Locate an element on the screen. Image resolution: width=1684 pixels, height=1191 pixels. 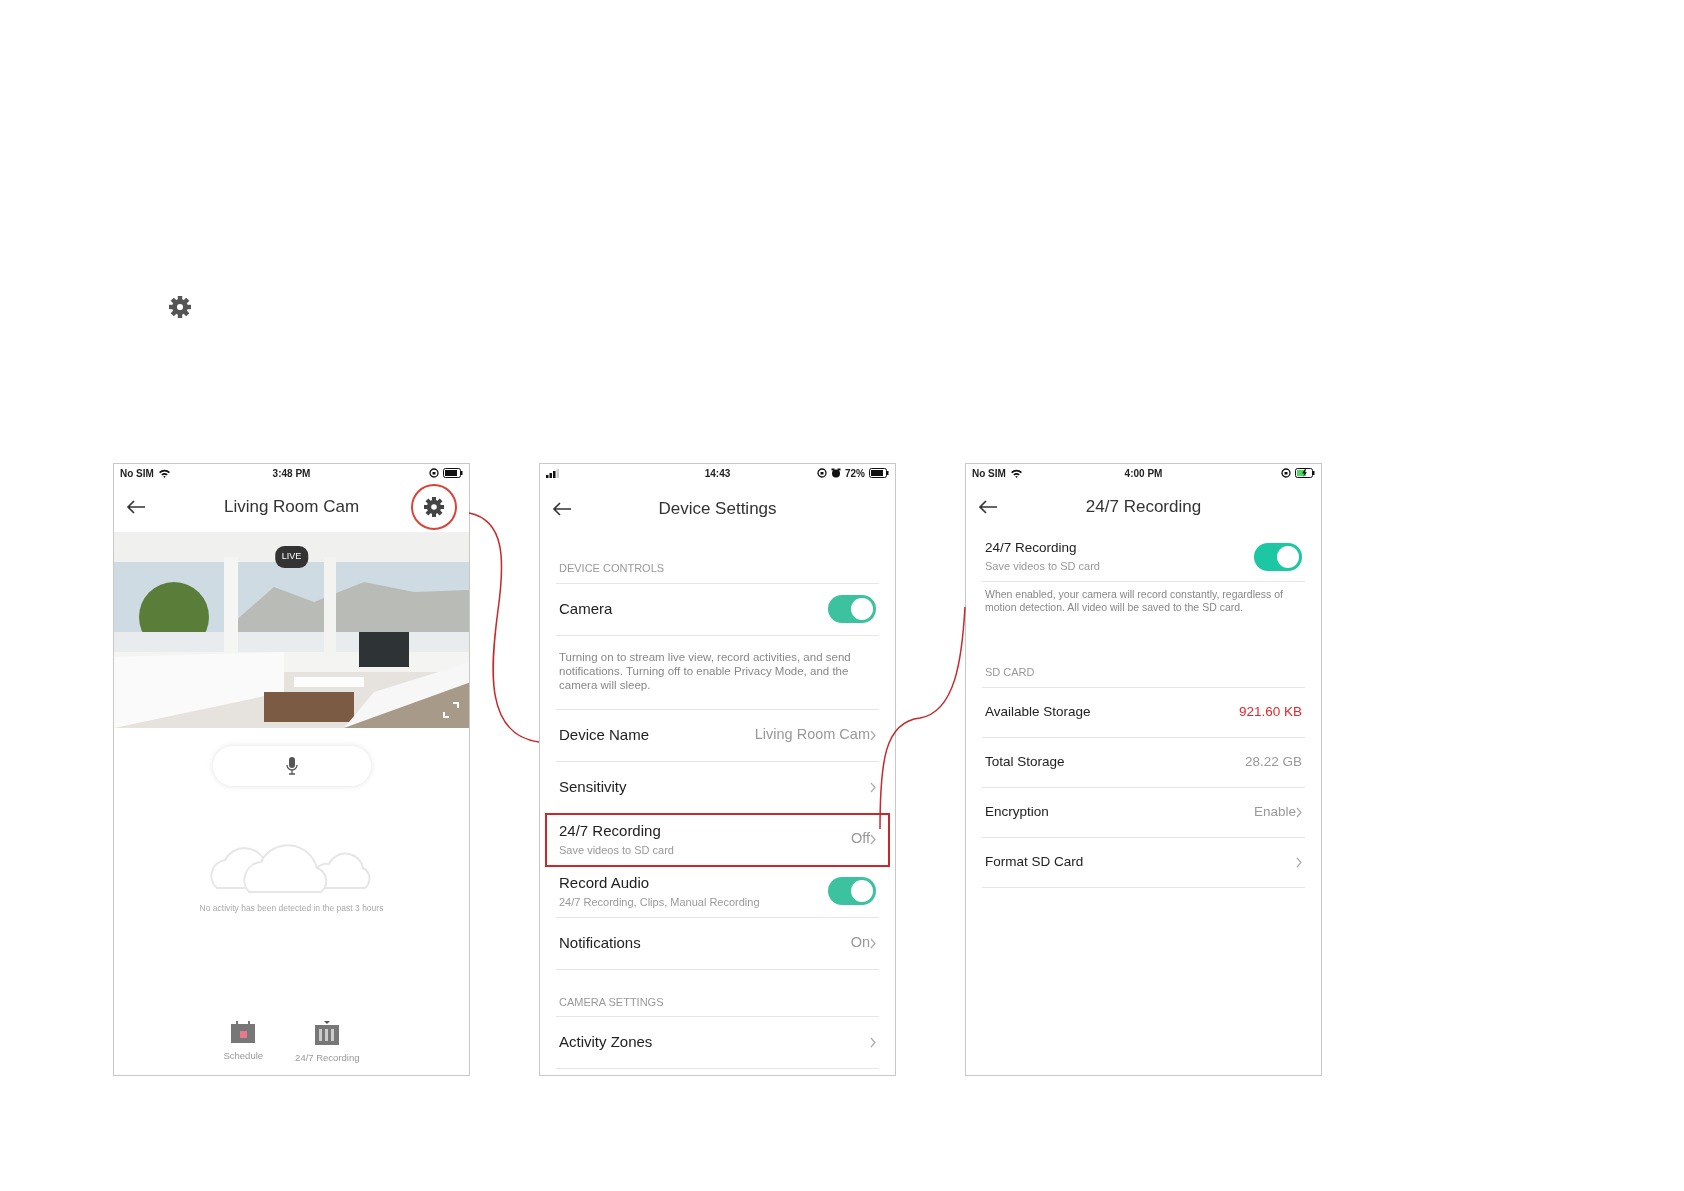
settings-row: Device Name Living Room Cam is located at coordinates (717, 735).